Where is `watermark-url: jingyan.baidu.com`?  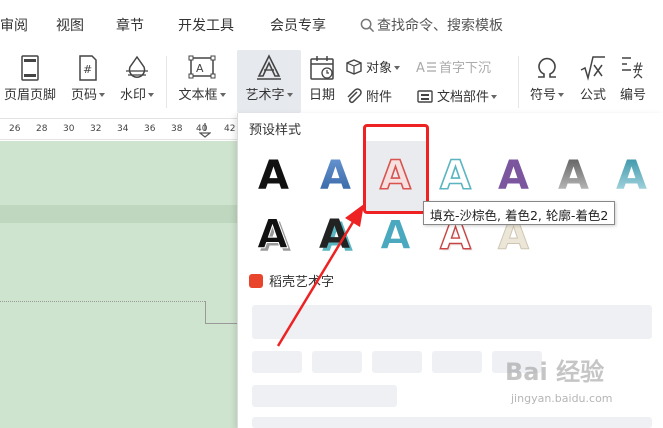
watermark-url: jingyan.baidu.com is located at coordinates (562, 398).